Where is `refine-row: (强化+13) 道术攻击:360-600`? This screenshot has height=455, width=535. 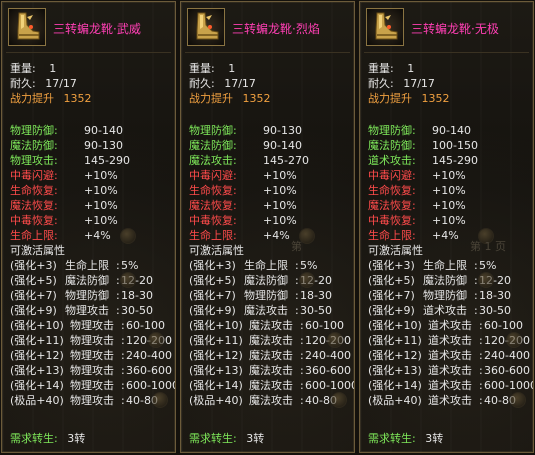
refine-row: (强化+13) 道术攻击:360-600 is located at coordinates (449, 370).